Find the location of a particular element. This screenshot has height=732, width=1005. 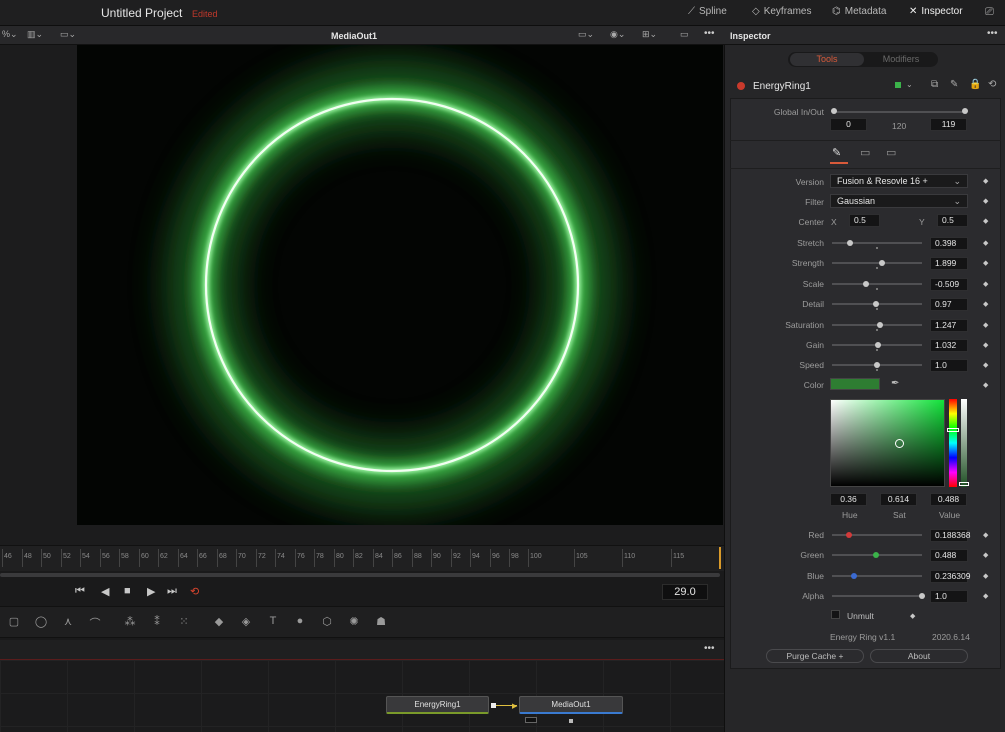

particle-emitter-icon: ⁂ is located at coordinates (130, 622).